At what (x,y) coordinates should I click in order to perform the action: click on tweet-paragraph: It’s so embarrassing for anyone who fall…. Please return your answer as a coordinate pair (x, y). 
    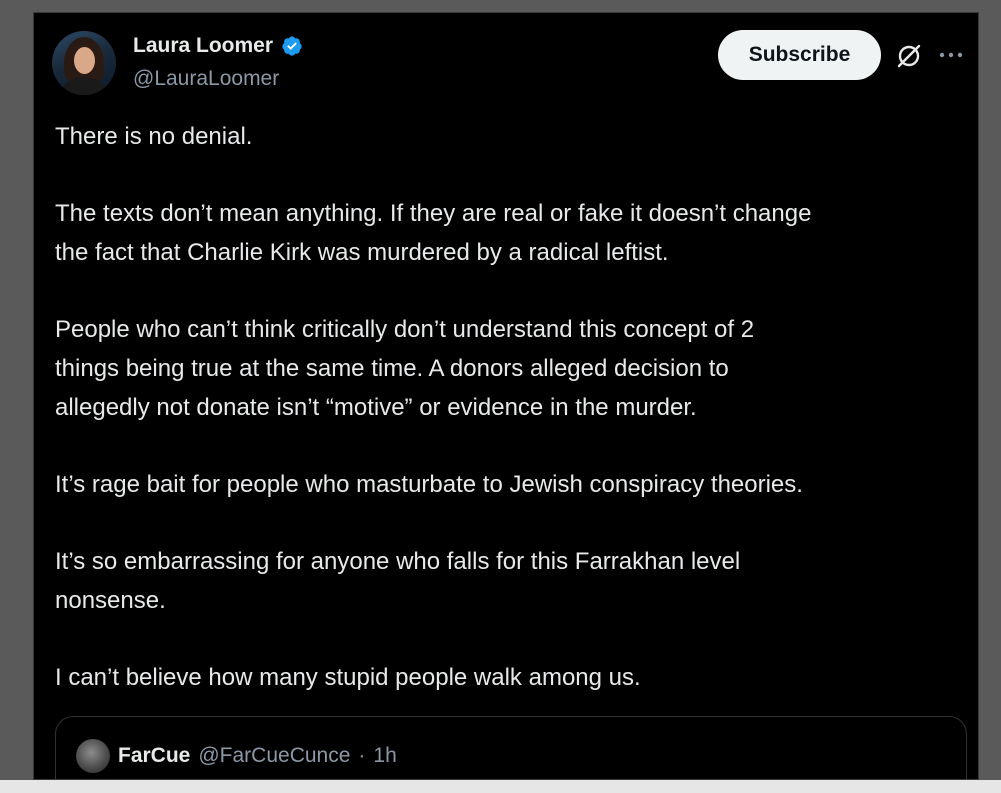
    Looking at the image, I should click on (398, 581).